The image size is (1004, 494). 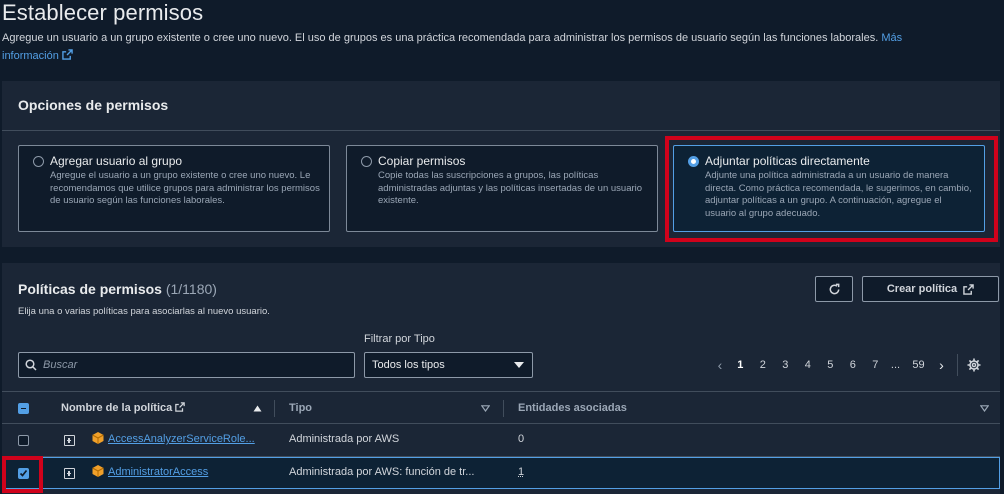 I want to click on row-checkbox-checked, so click(x=23, y=473).